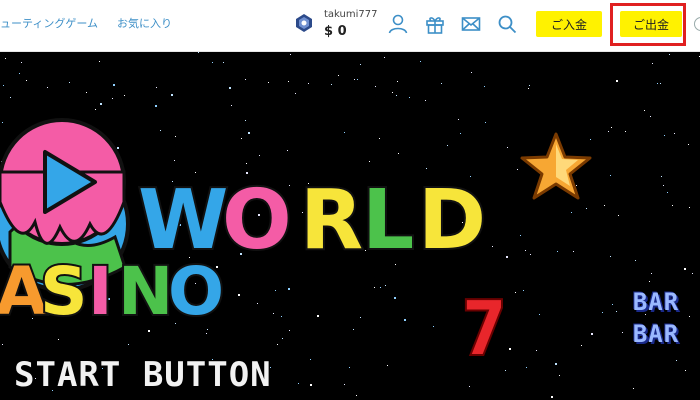 This screenshot has width=700, height=400. Describe the element at coordinates (100, 291) in the screenshot. I see `logo-letter-i: I` at that location.